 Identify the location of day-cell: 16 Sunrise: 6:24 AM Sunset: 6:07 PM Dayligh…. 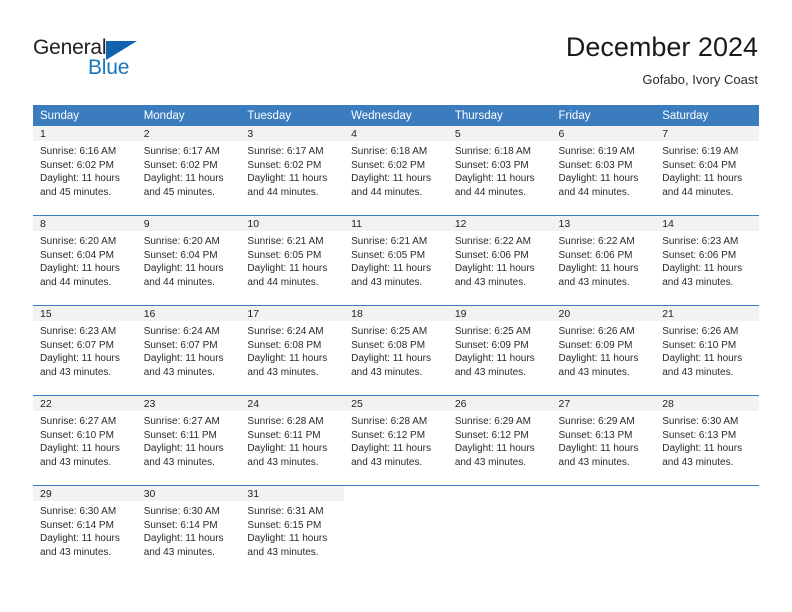
(188, 350).